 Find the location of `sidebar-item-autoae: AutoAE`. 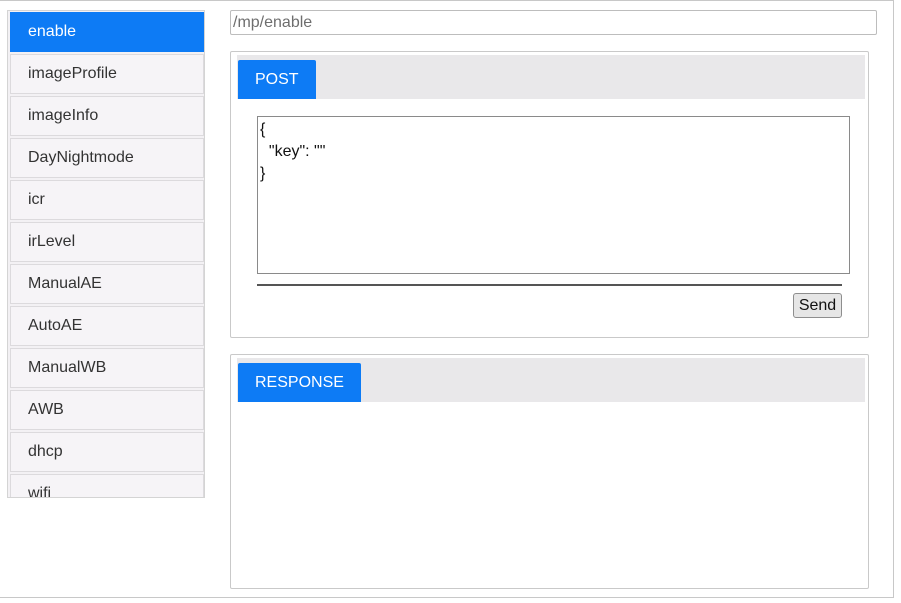

sidebar-item-autoae: AutoAE is located at coordinates (107, 326).